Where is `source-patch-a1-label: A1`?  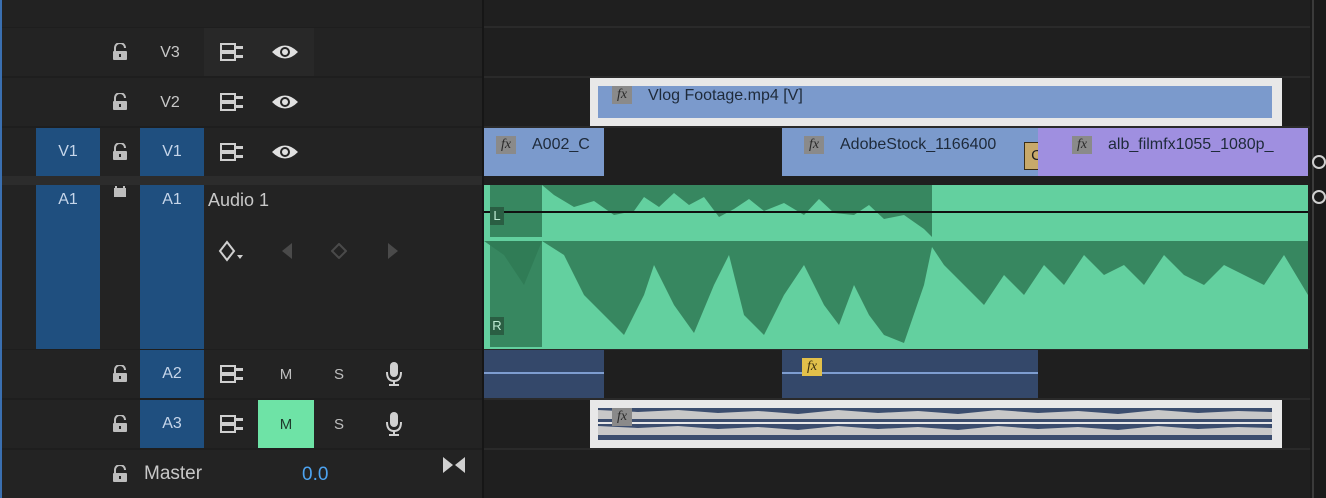 source-patch-a1-label: A1 is located at coordinates (68, 199).